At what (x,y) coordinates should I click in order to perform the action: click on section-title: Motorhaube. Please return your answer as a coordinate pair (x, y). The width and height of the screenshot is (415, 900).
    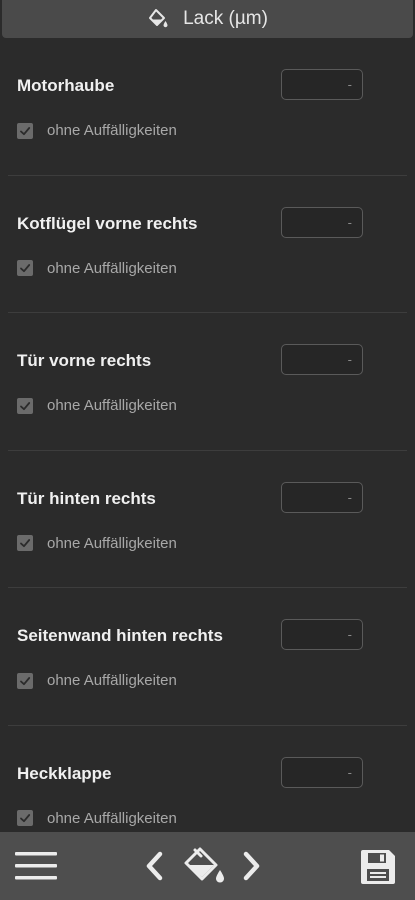
    Looking at the image, I should click on (66, 85).